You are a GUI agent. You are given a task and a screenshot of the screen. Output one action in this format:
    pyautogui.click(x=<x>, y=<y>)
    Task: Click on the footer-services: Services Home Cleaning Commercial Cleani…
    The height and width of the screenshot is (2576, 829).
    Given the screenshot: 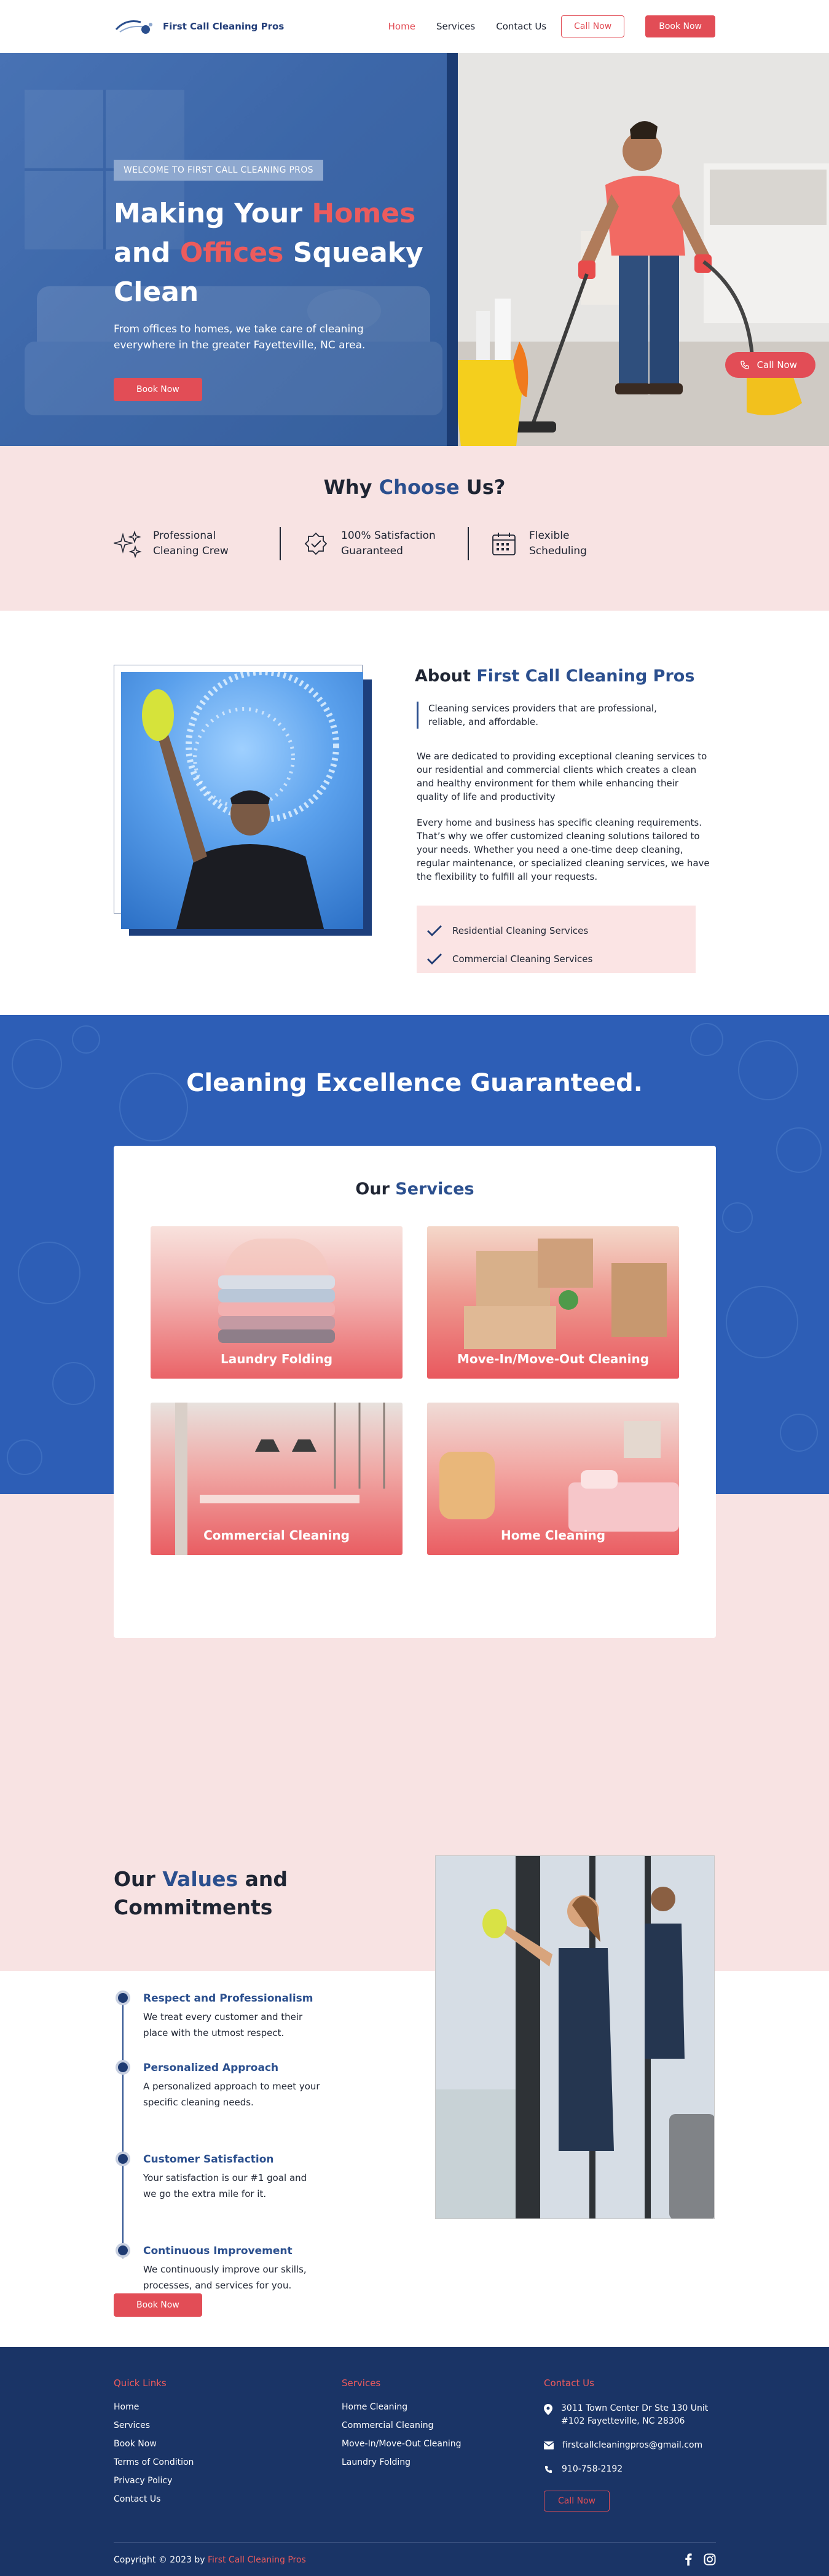 What is the action you would take?
    pyautogui.click(x=402, y=2427)
    